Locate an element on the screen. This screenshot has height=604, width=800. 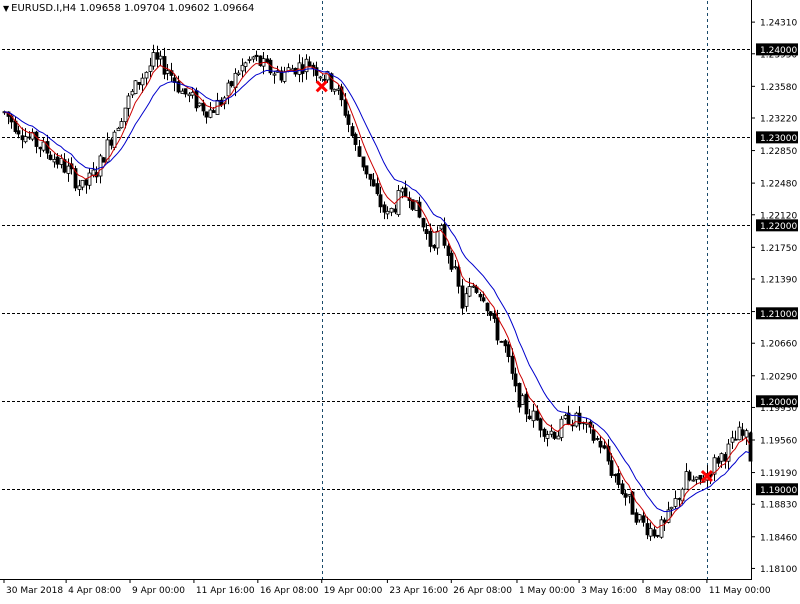
x-tick-label: 4 Apr 08:00 is located at coordinates (94, 591).